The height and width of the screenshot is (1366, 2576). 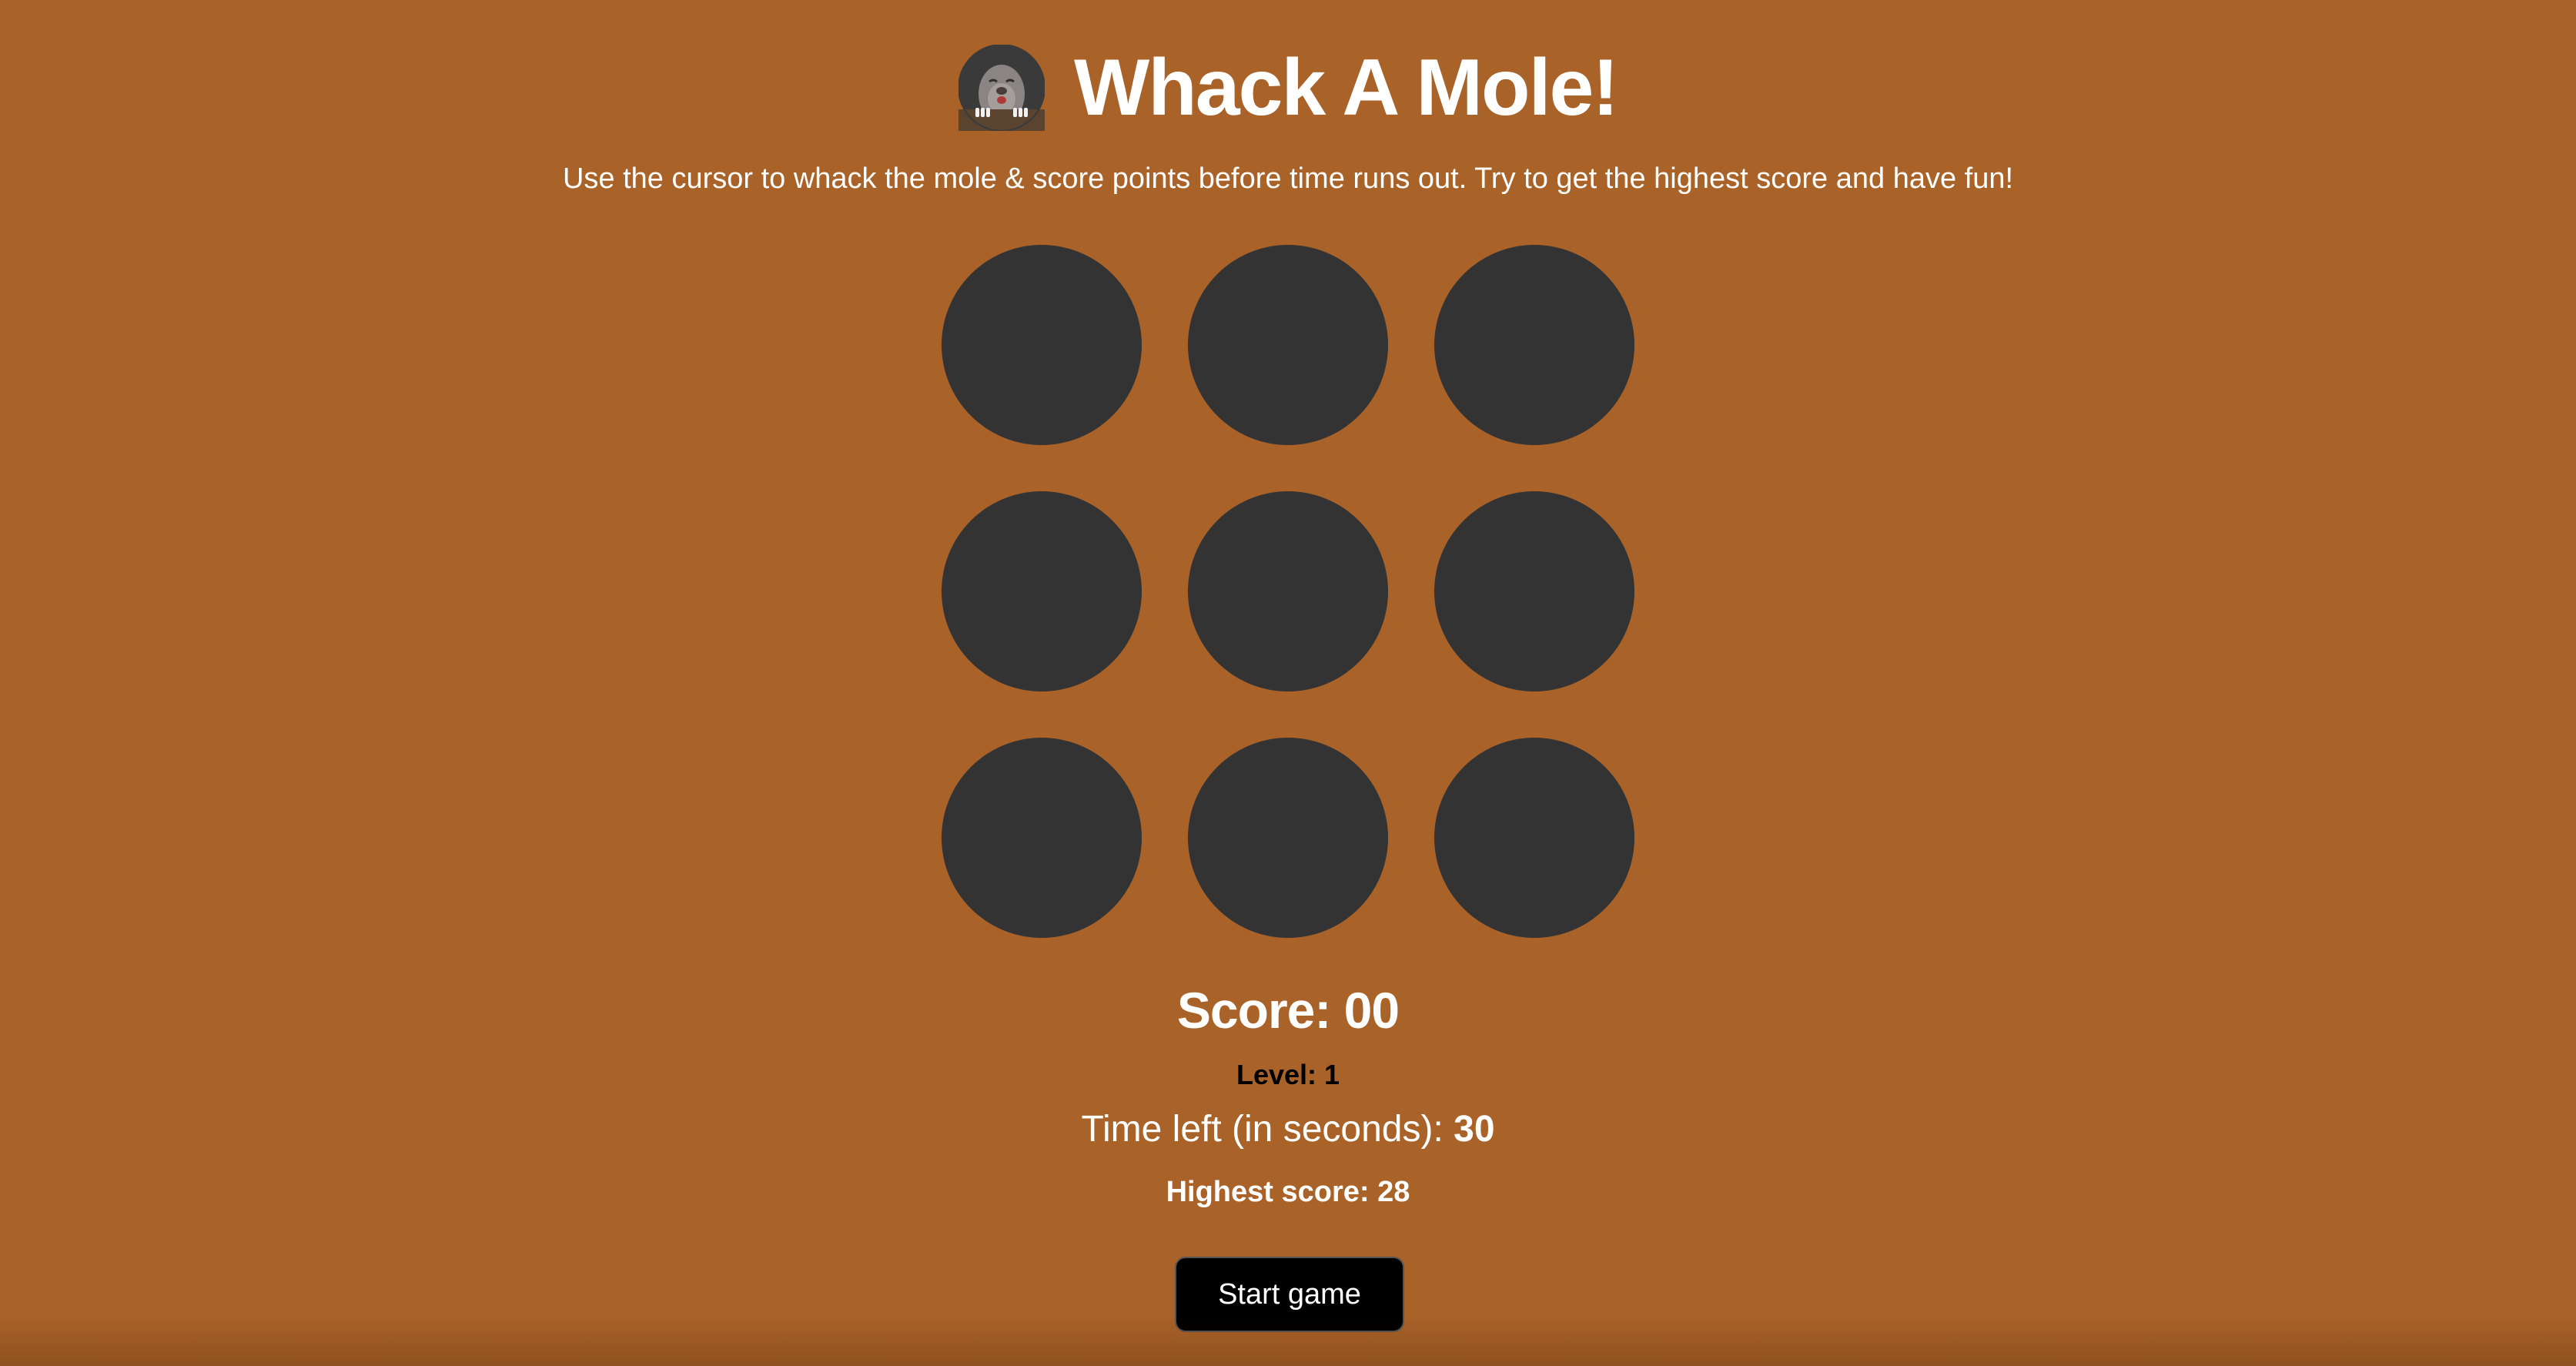 What do you see at coordinates (1474, 1129) in the screenshot?
I see `time-value: 30` at bounding box center [1474, 1129].